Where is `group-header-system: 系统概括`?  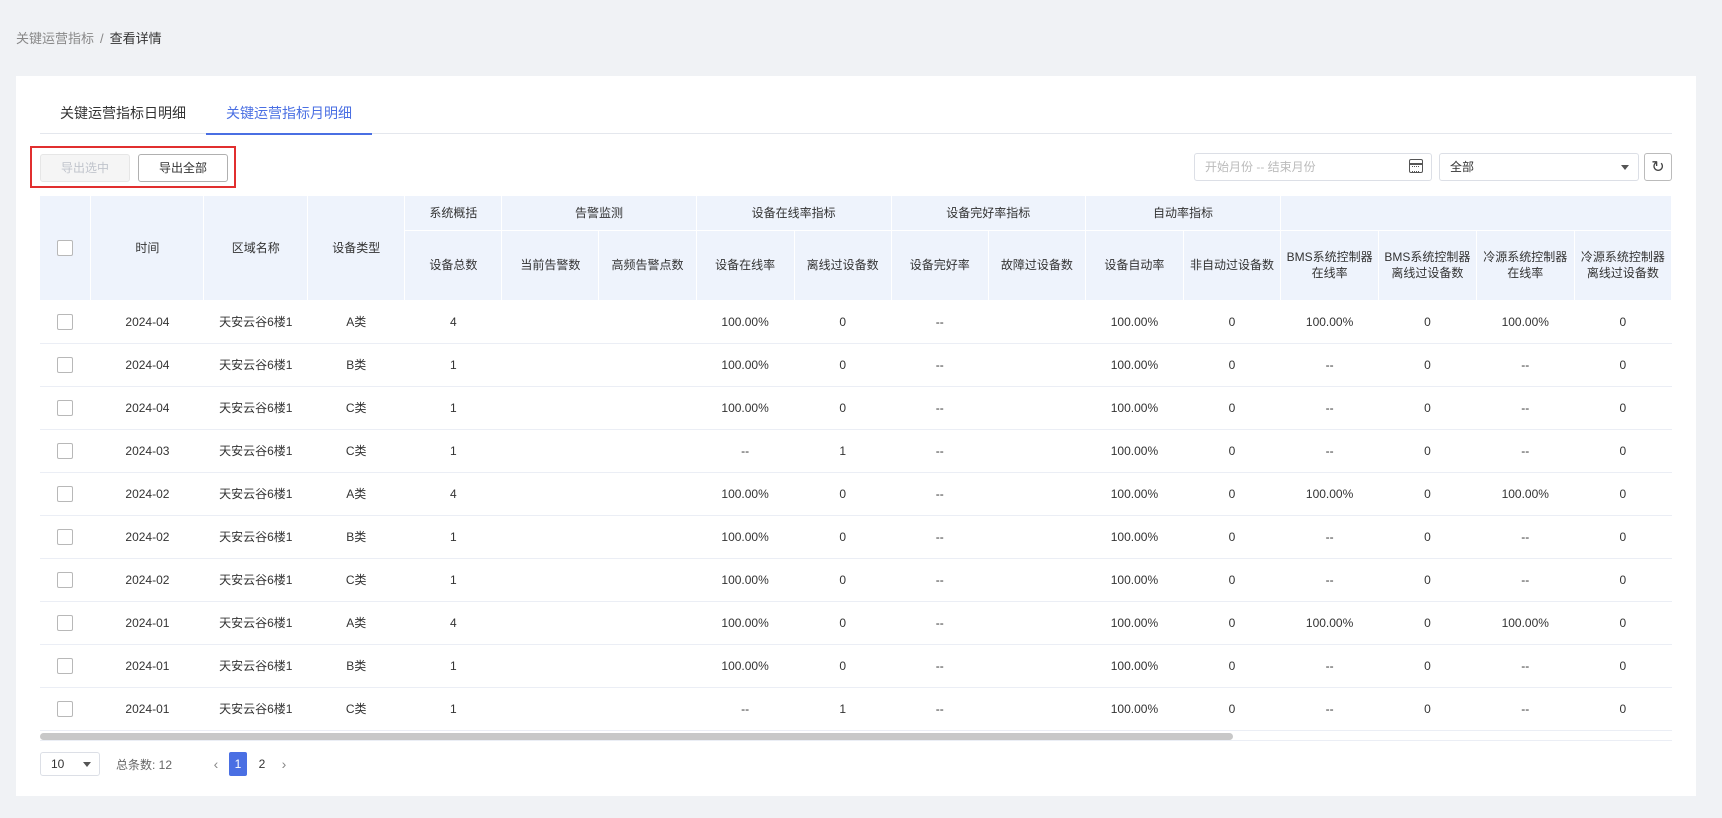
group-header-system: 系统概括 is located at coordinates (453, 213).